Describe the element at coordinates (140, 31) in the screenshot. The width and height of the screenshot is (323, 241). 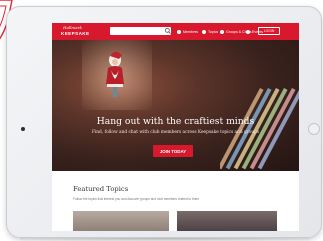
I see `search-input` at that location.